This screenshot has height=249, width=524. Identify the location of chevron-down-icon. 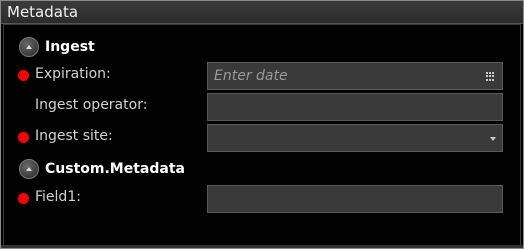
(493, 139).